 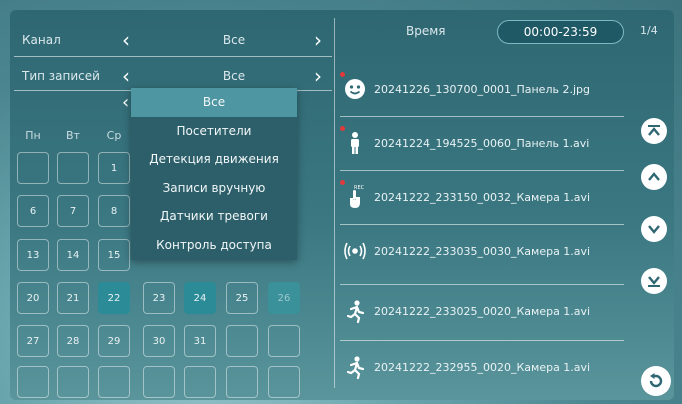 I want to click on record-filename: 20241222_233025_0020_Камера 1.avi, so click(x=482, y=311).